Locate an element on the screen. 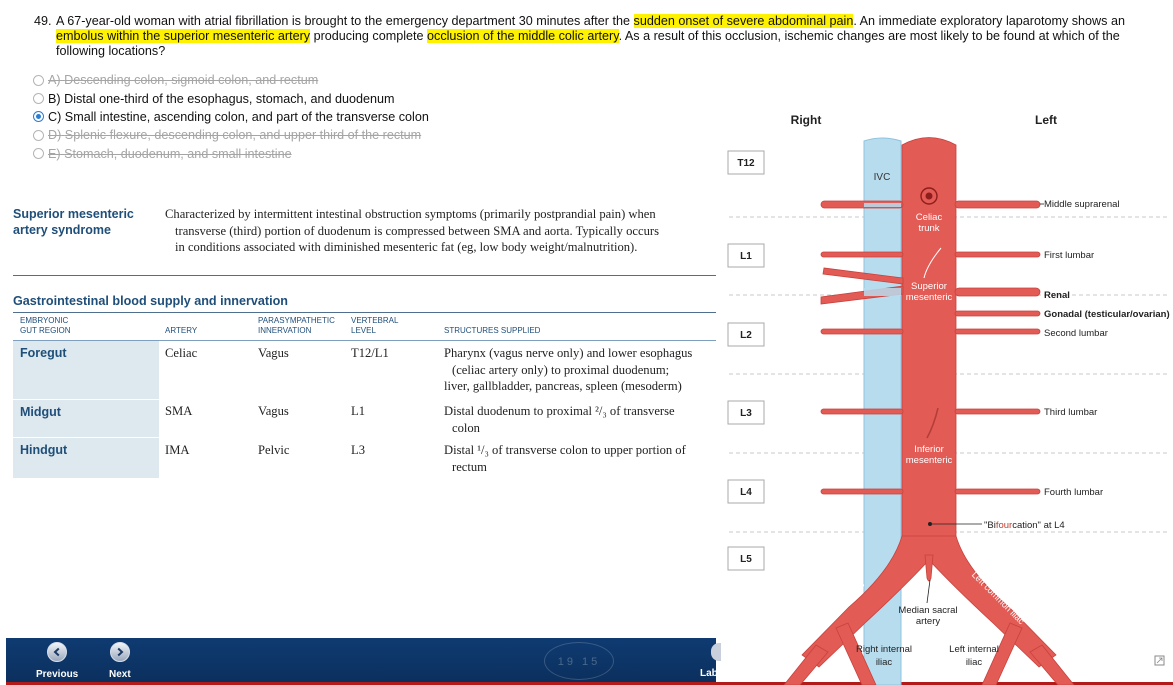  bottom-nav-bar: Previous Next 19 15 Lab is located at coordinates (363, 661).